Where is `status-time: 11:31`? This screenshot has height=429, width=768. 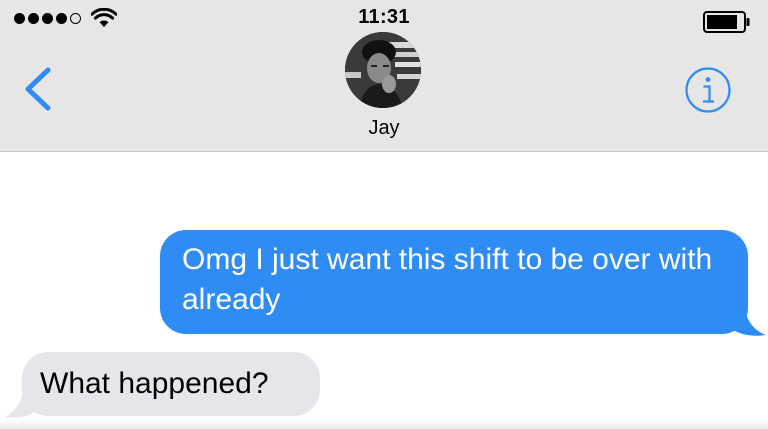
status-time: 11:31 is located at coordinates (384, 17).